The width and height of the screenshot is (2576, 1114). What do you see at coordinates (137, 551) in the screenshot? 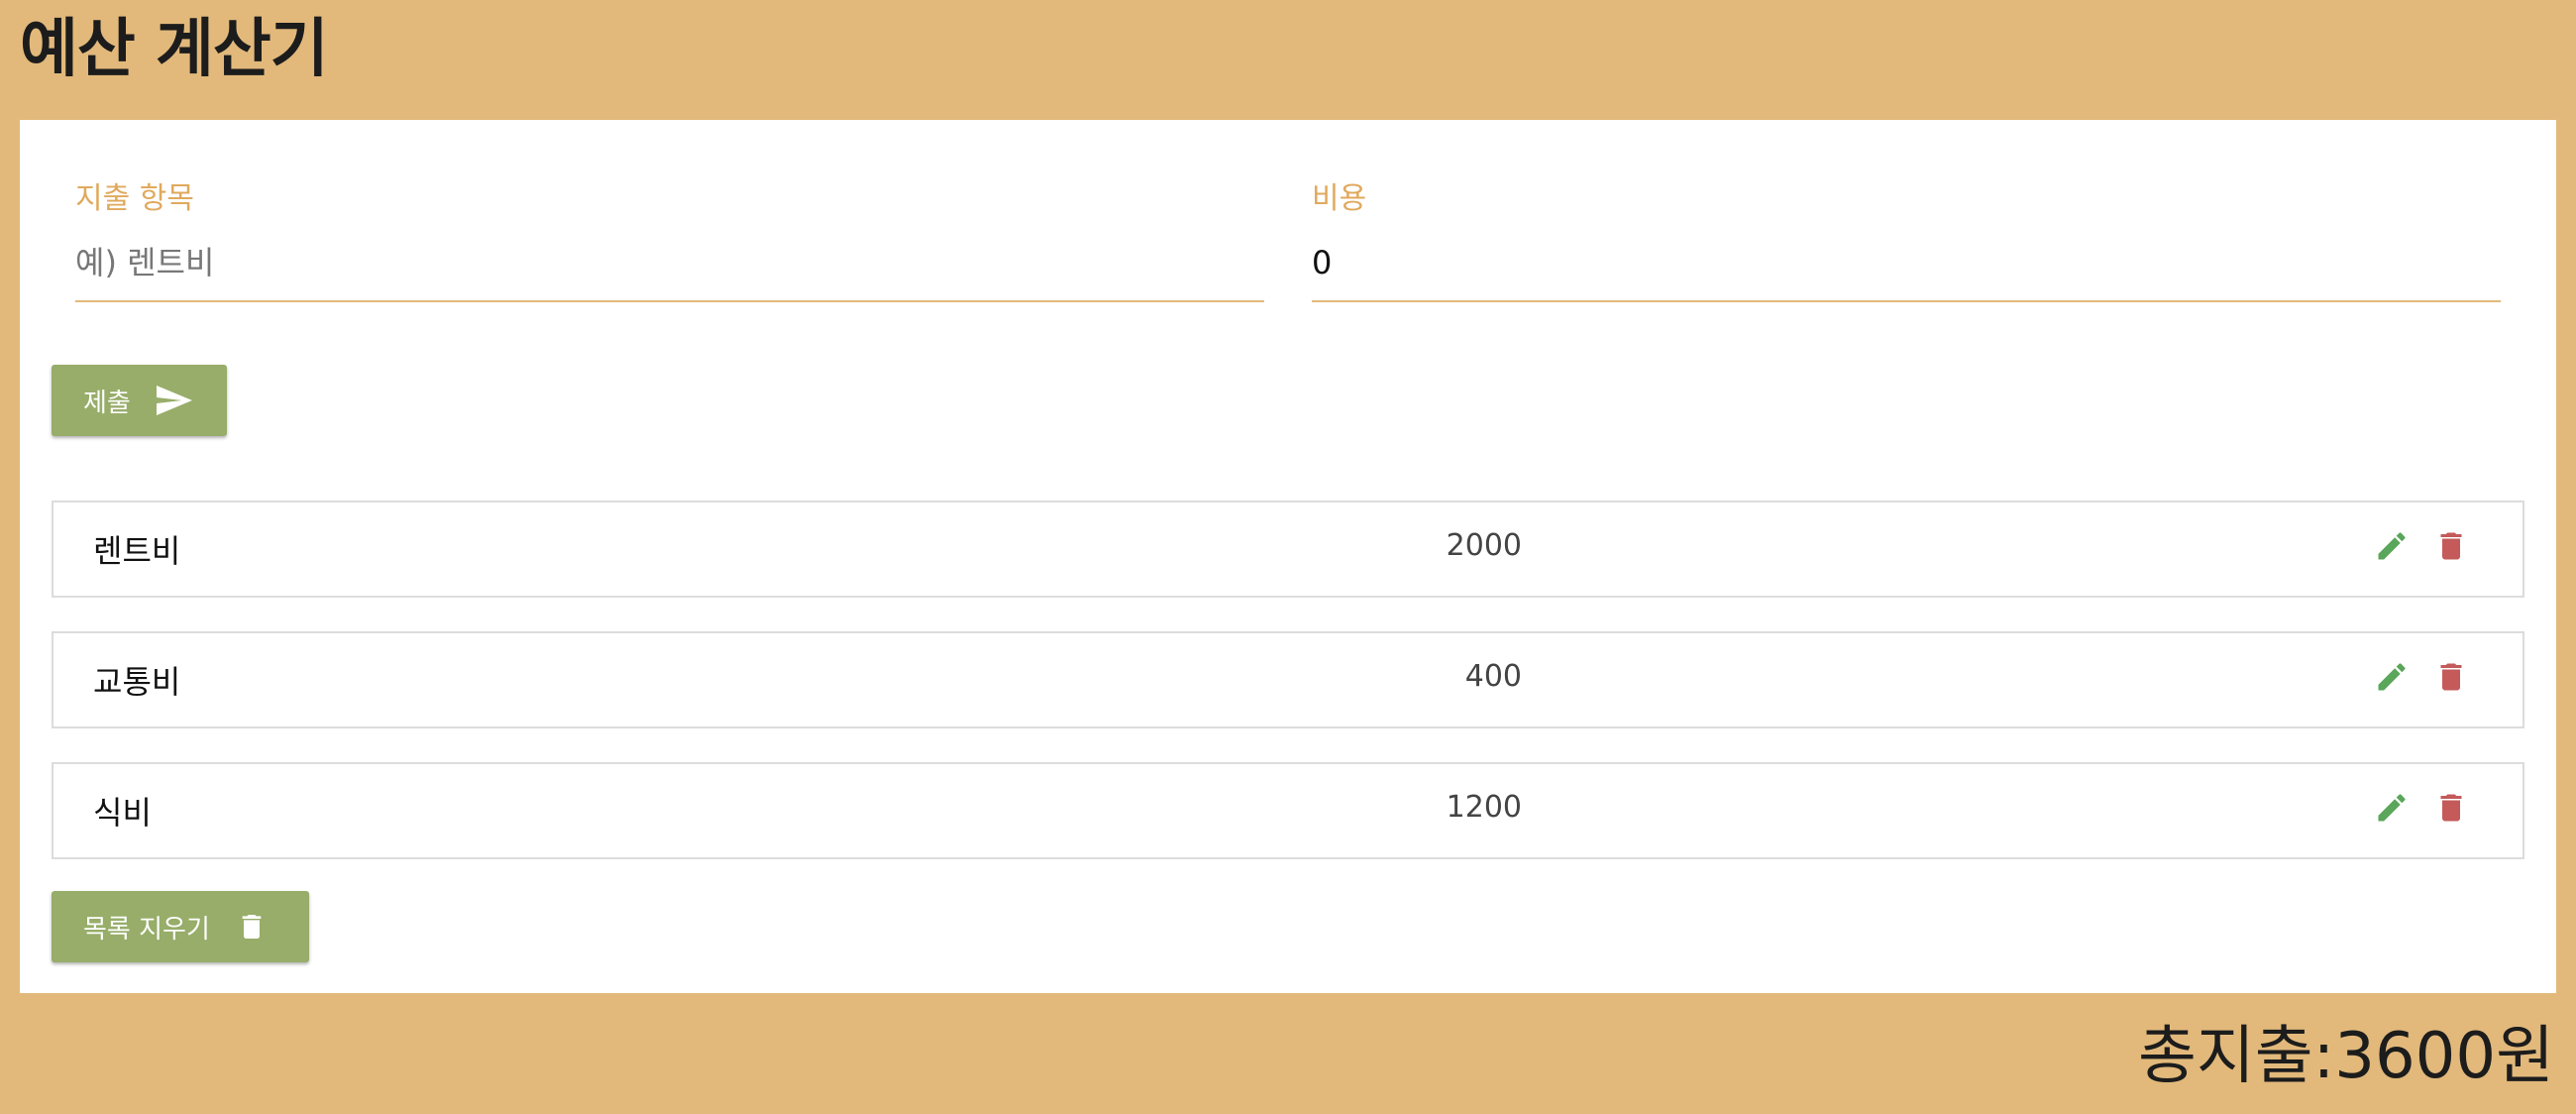
I see `expense-name: 렌트비` at bounding box center [137, 551].